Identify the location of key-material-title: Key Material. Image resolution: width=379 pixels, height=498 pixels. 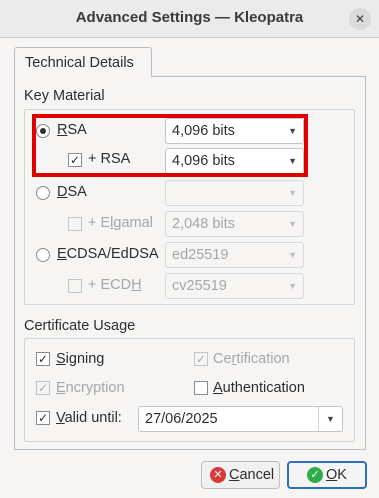
(64, 96).